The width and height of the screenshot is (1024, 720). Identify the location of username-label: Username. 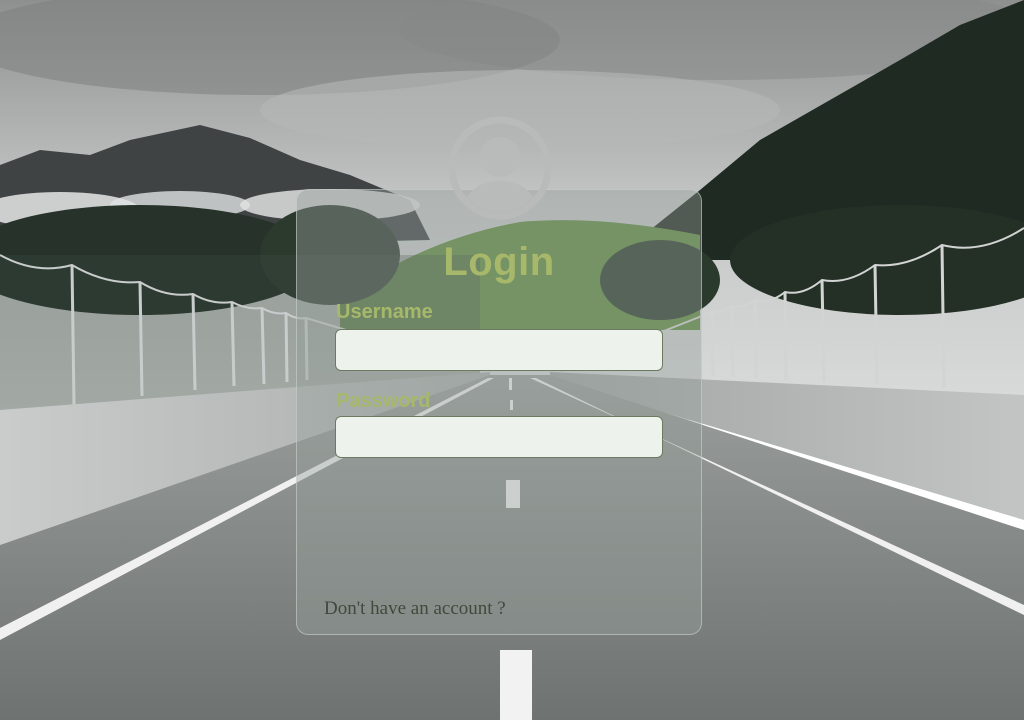
(384, 312).